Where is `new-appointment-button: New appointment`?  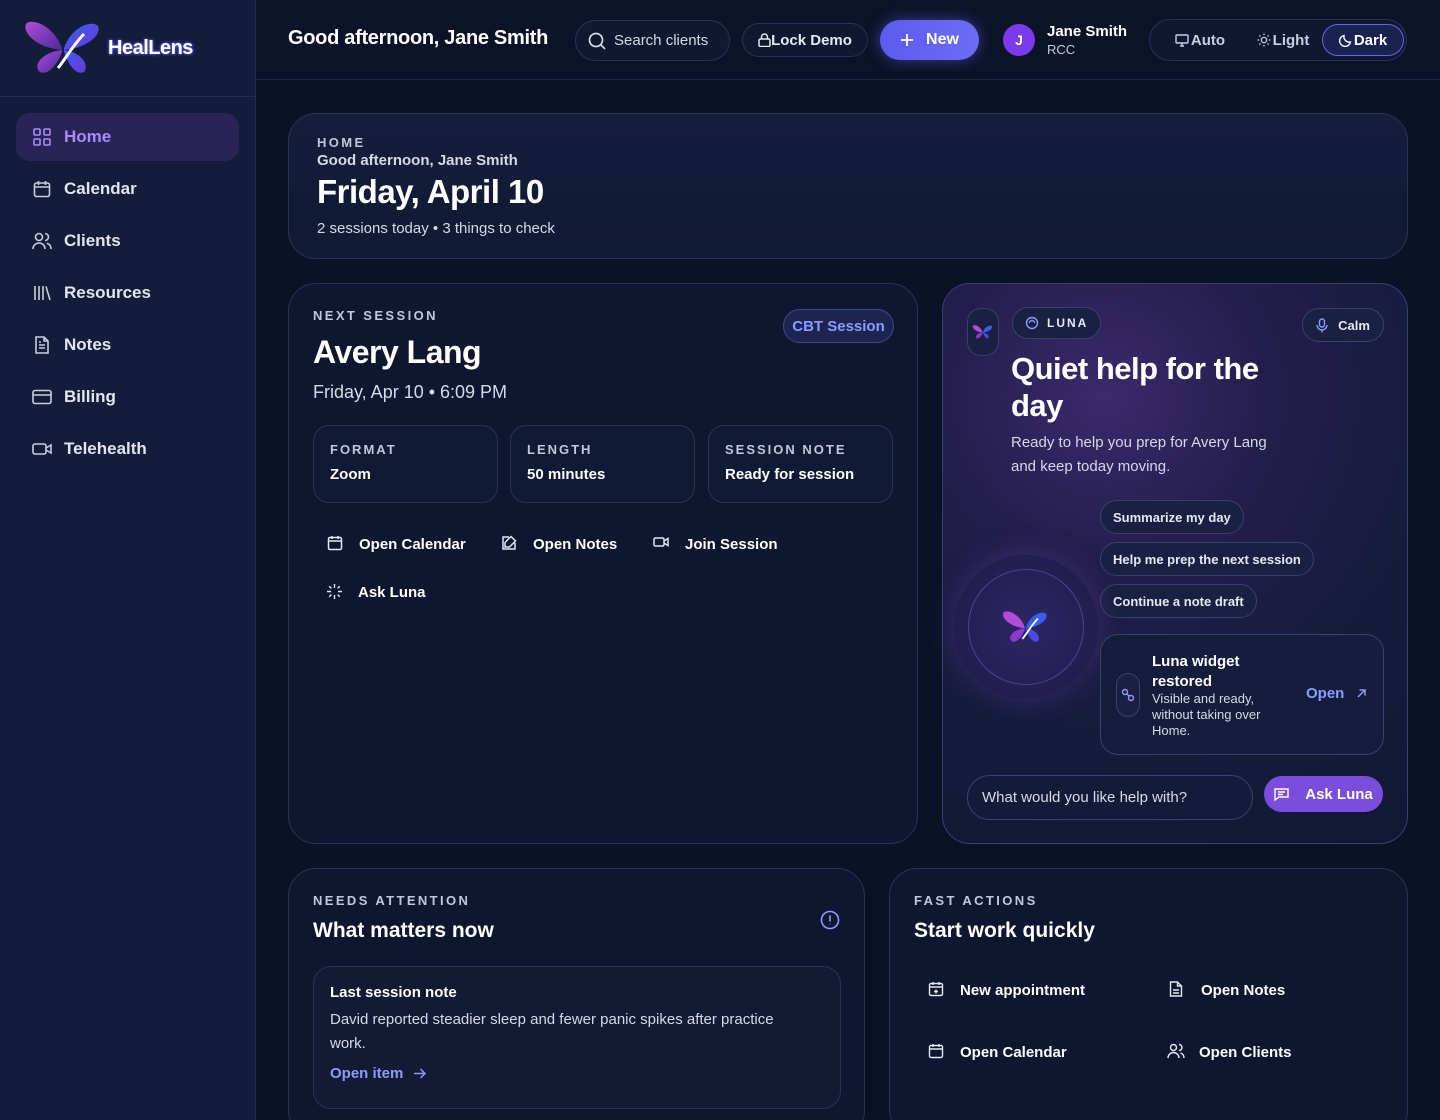
new-appointment-button: New appointment is located at coordinates (1006, 990).